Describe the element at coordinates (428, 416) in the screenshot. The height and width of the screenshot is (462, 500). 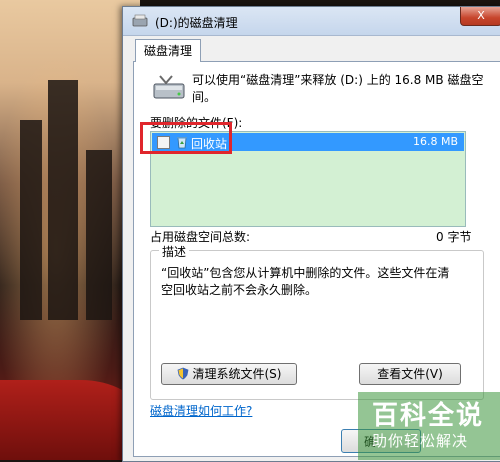
I see `watermark-title: 百科全说` at that location.